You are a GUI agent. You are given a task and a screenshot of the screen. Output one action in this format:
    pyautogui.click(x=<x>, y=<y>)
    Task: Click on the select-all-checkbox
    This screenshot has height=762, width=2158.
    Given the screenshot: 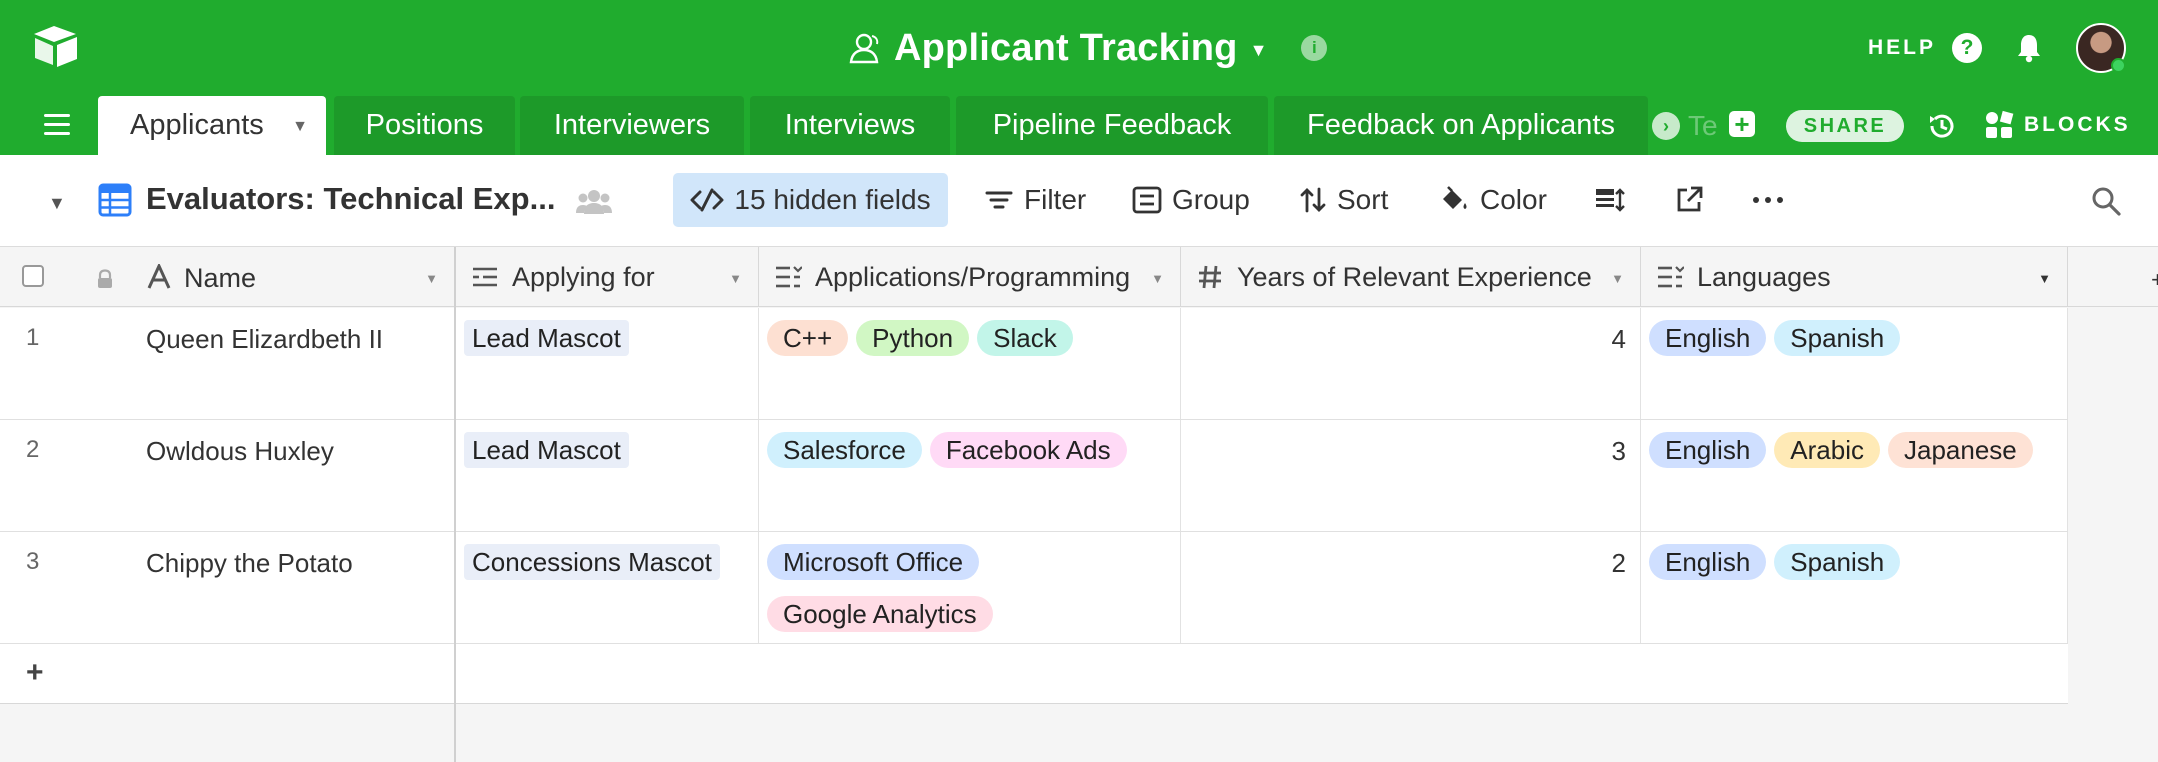 What is the action you would take?
    pyautogui.click(x=33, y=276)
    